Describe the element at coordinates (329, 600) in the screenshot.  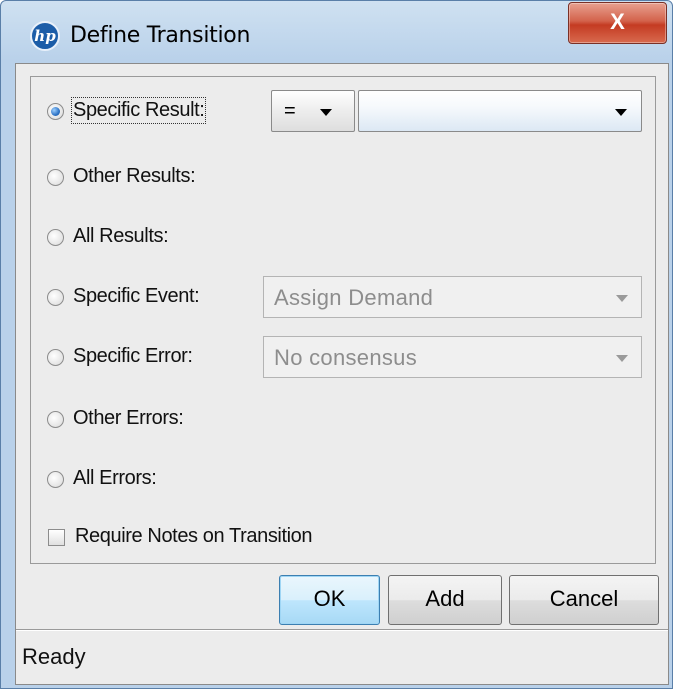
I see `ok-button: OK` at that location.